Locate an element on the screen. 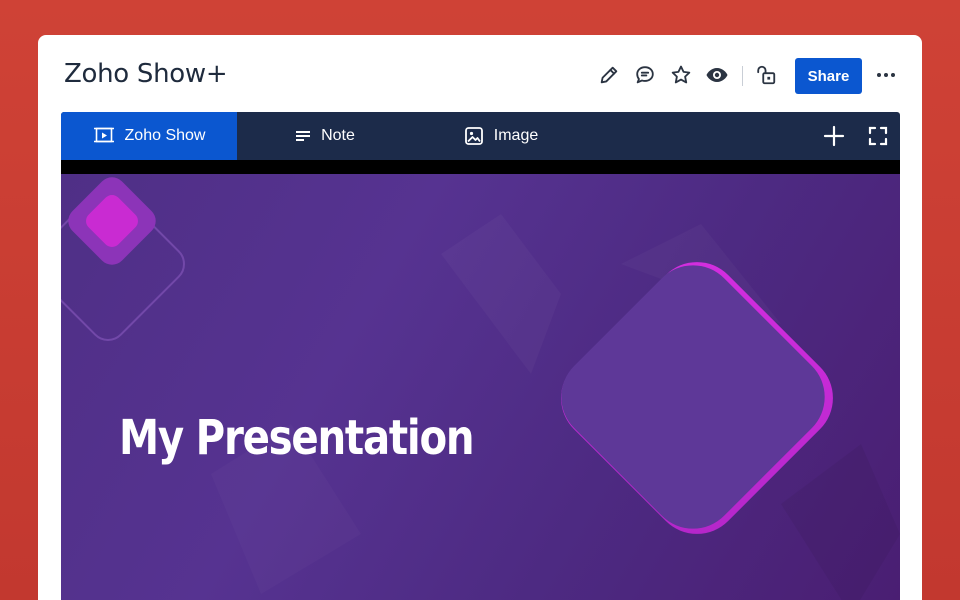  pencil-icon is located at coordinates (609, 75).